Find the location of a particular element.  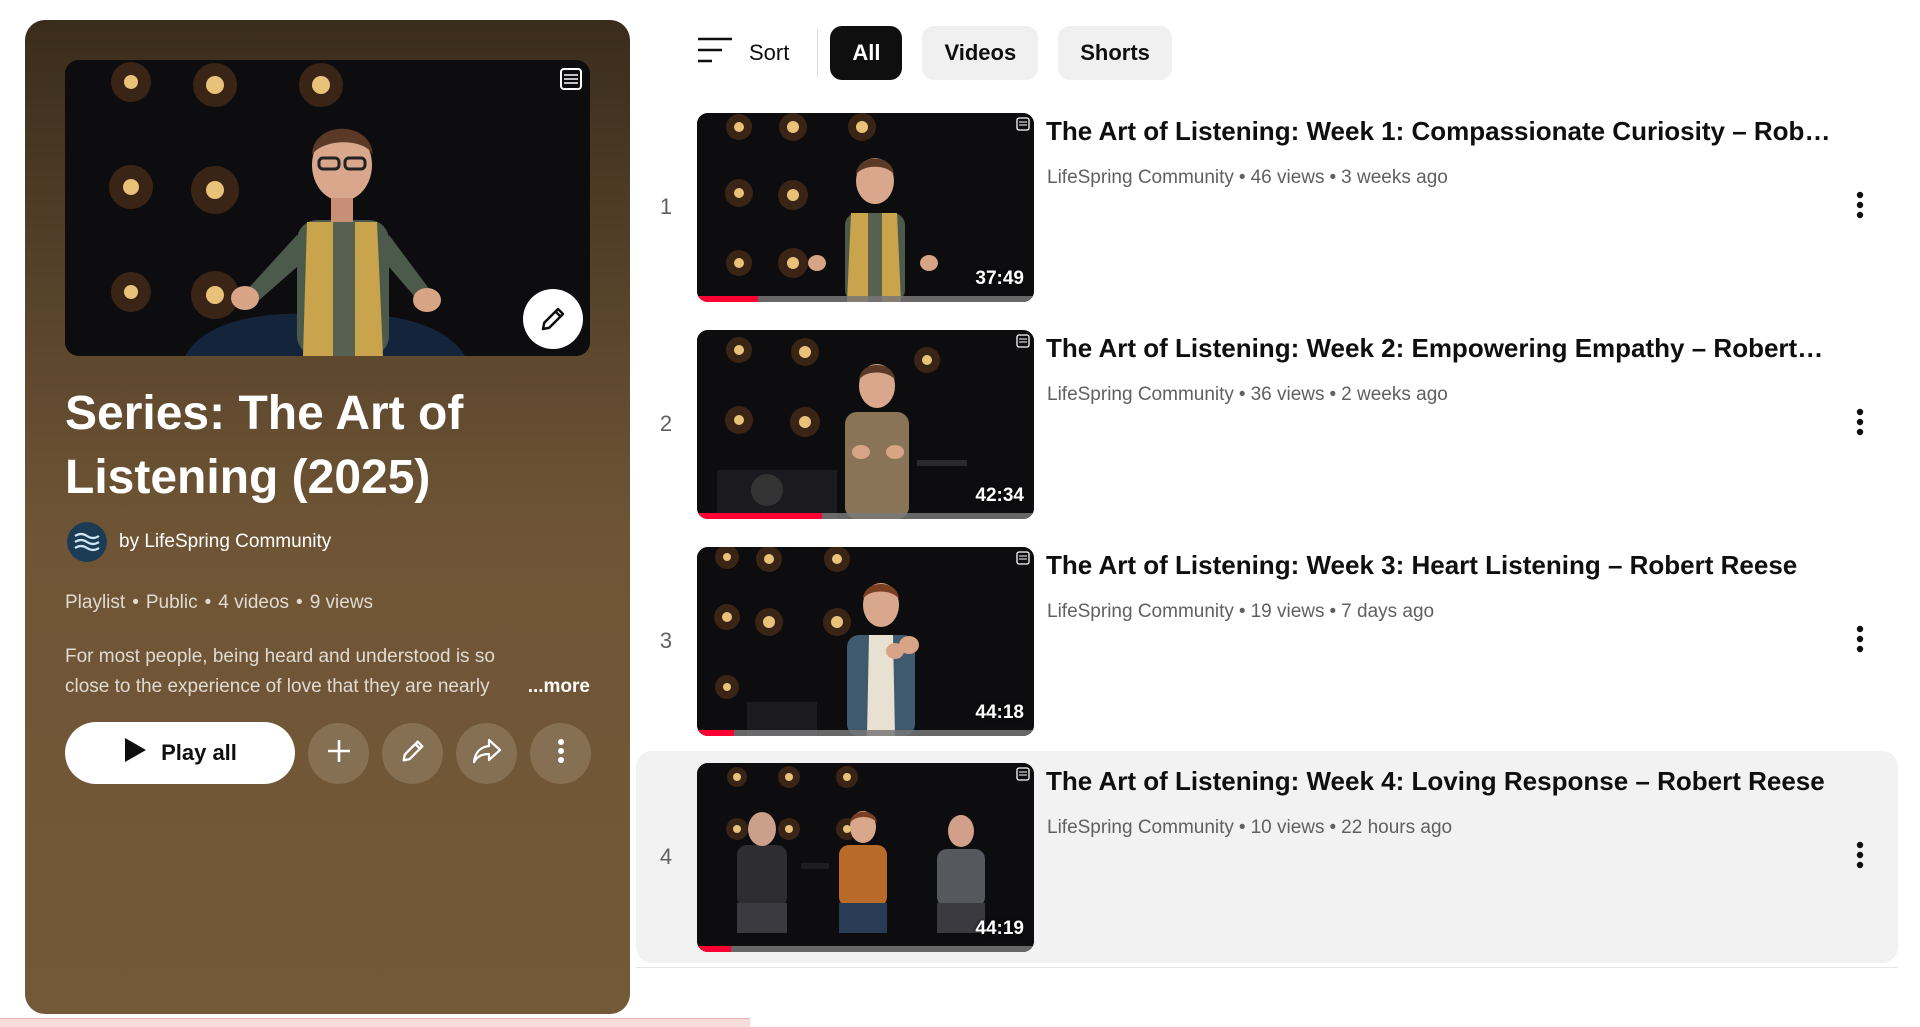

playlist-actions: Play all is located at coordinates (334, 753).